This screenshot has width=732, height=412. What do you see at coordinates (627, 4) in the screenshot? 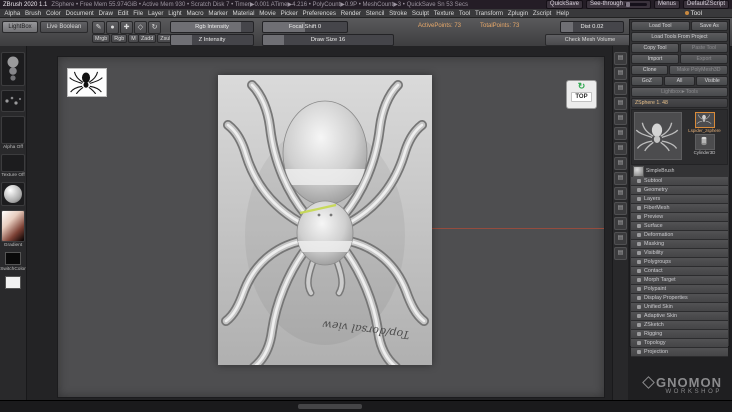
I see `see-through-knob` at bounding box center [627, 4].